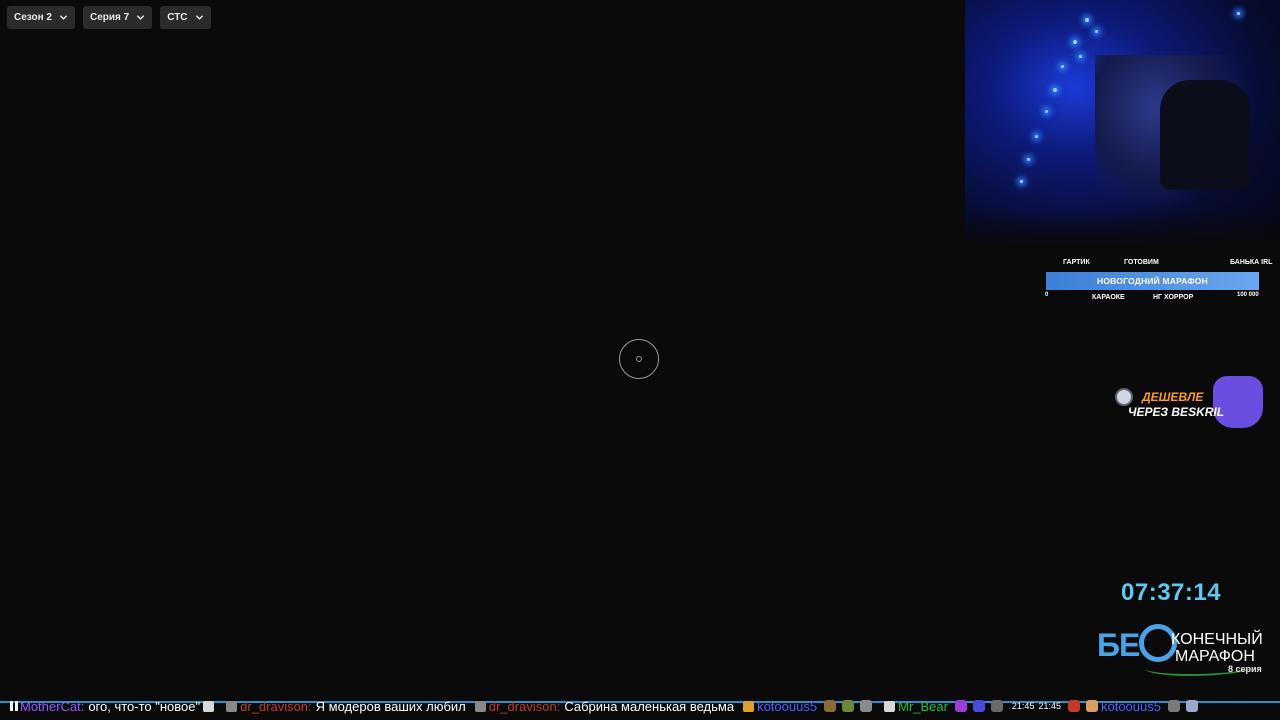  What do you see at coordinates (1248, 295) in the screenshot?
I see `goal-max: 100 000` at bounding box center [1248, 295].